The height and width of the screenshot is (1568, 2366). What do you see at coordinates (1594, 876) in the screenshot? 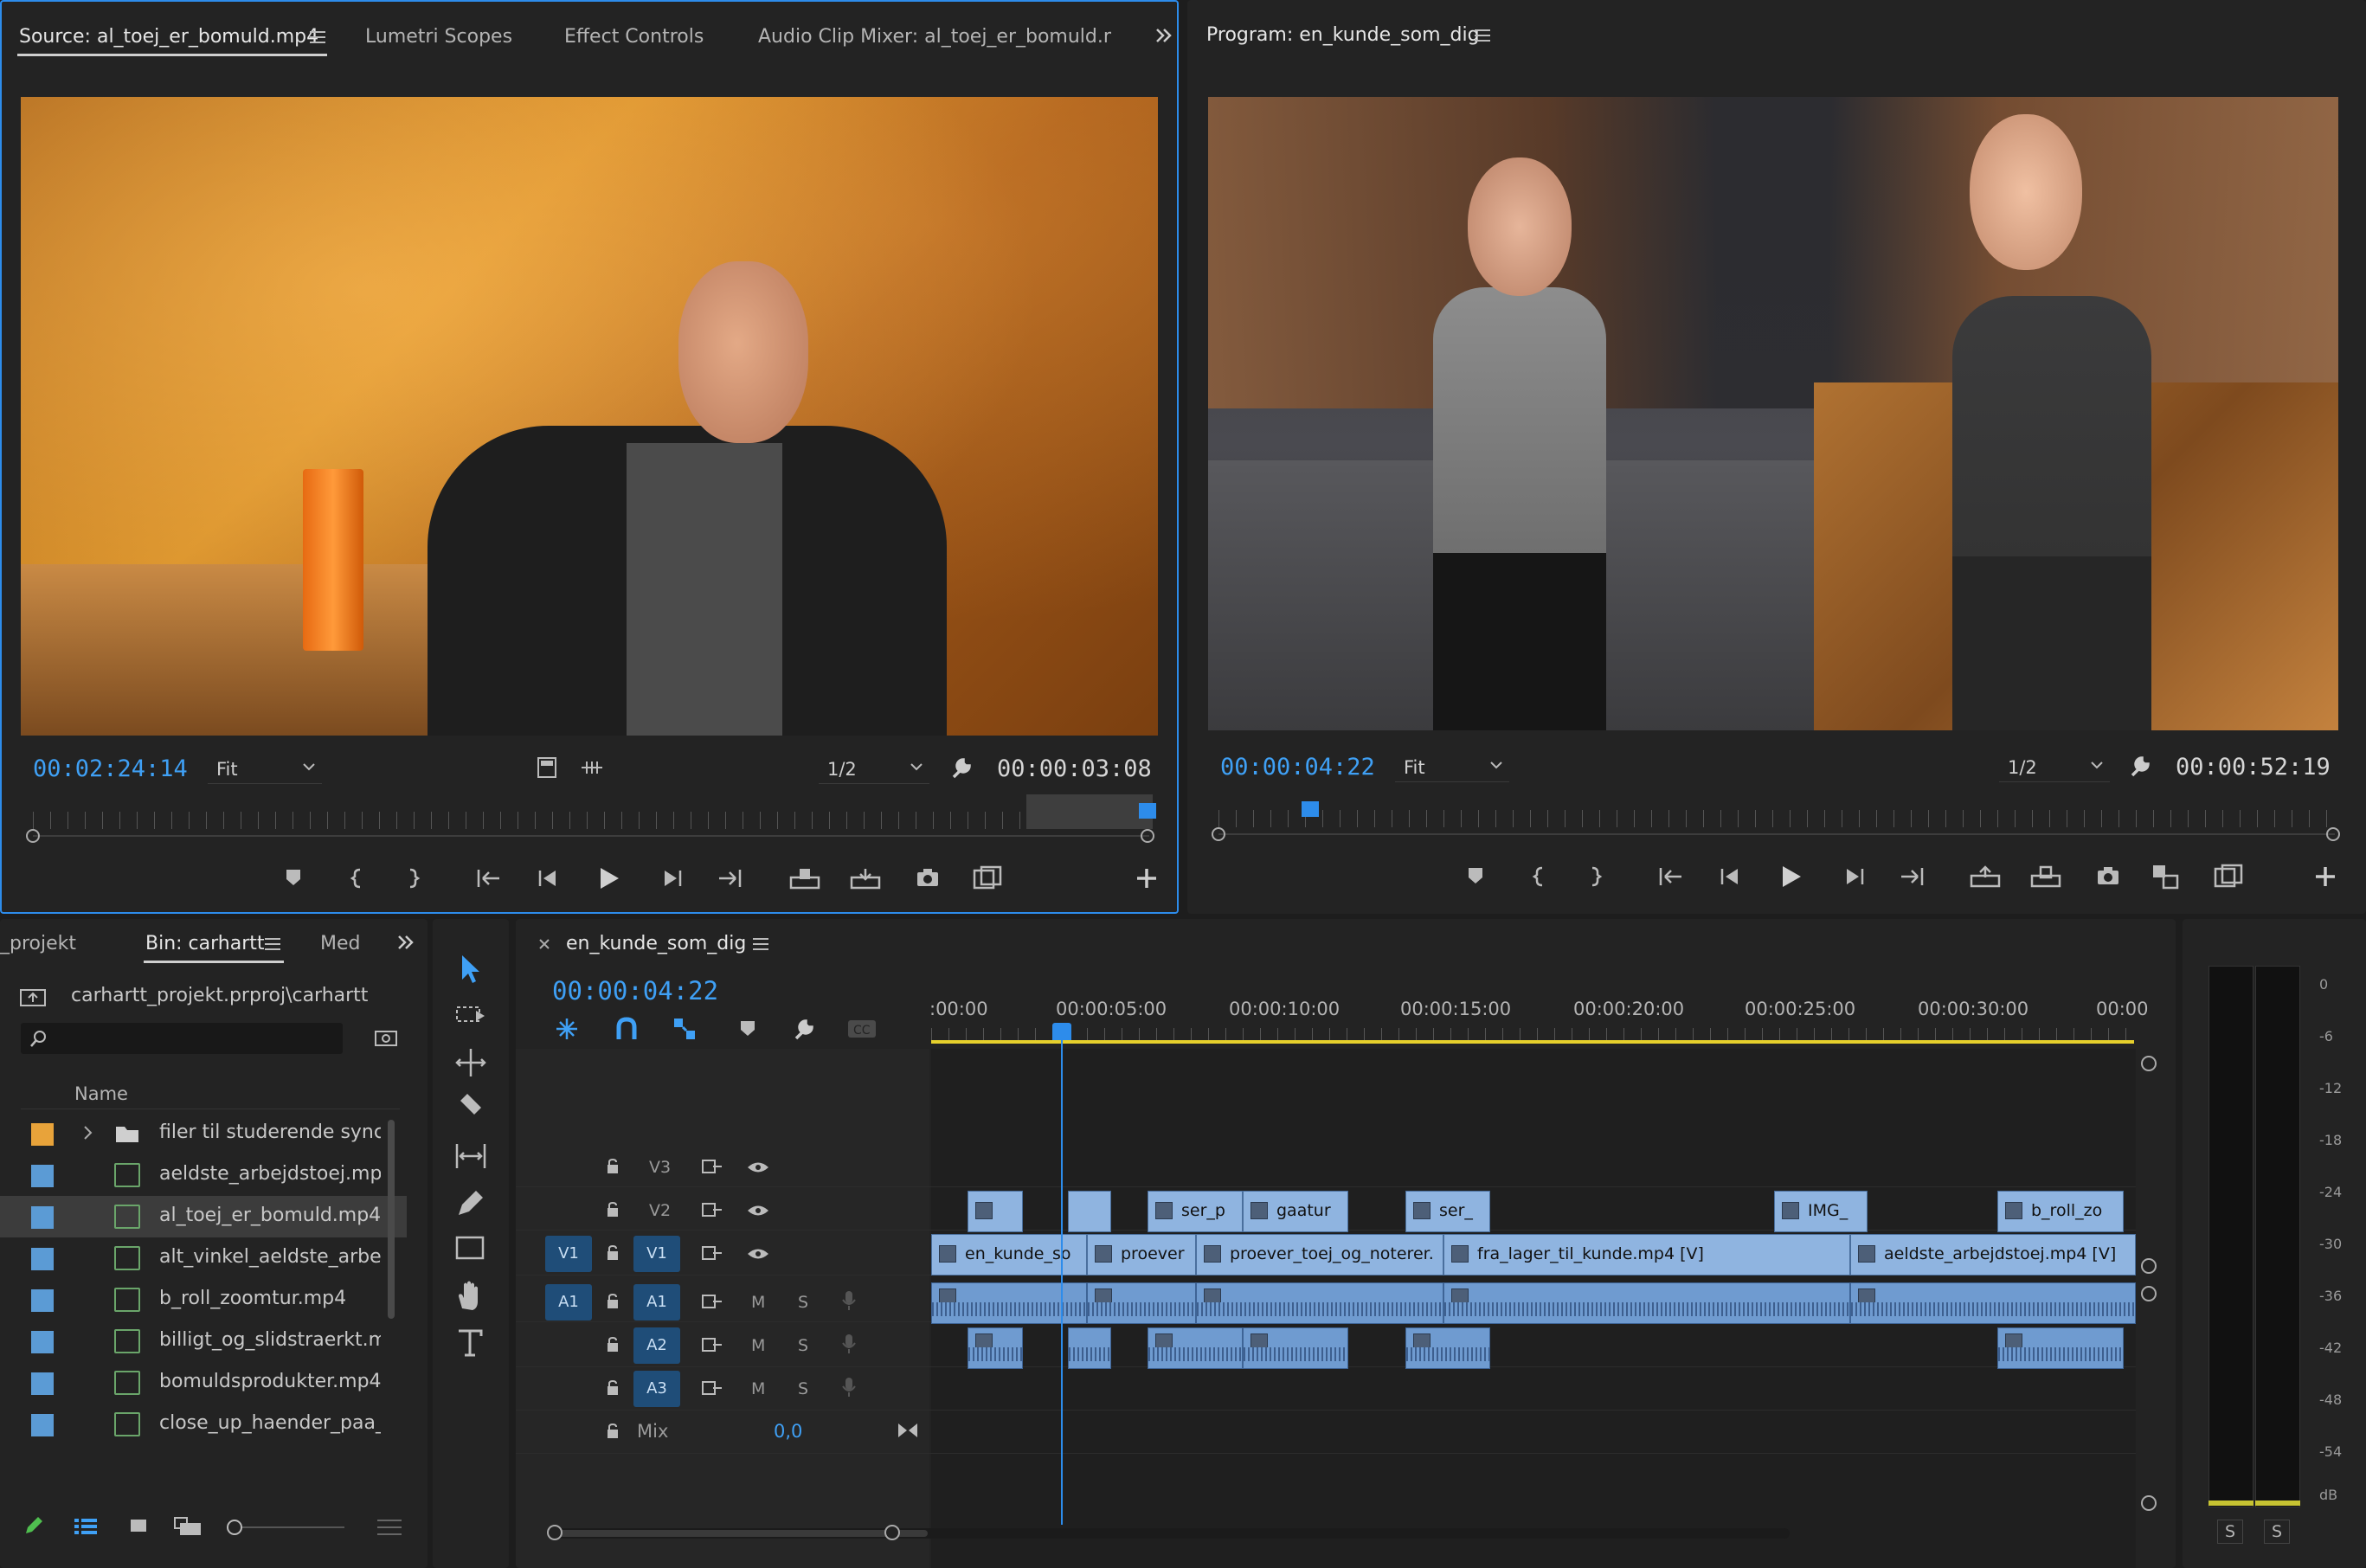
I see `mark-out-icon` at bounding box center [1594, 876].